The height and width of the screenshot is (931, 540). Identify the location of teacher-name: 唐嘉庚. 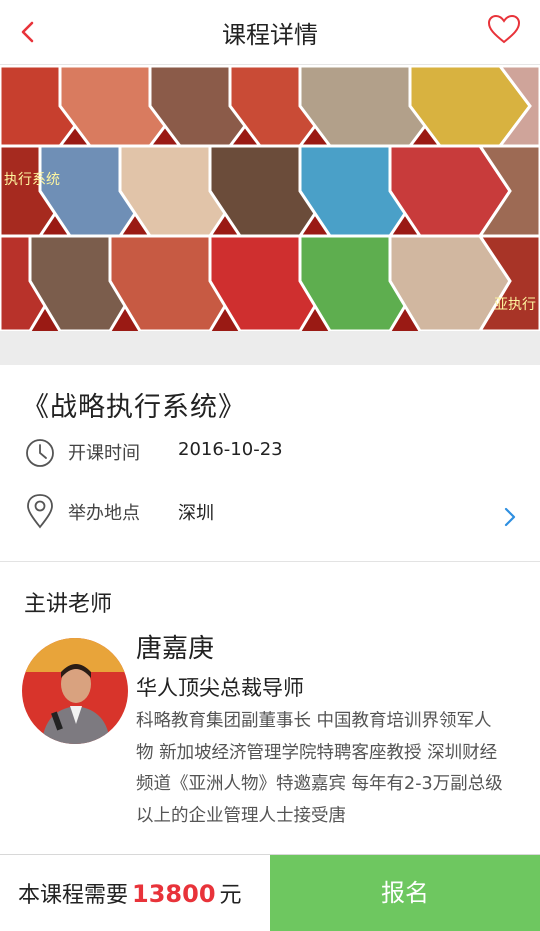
(175, 649).